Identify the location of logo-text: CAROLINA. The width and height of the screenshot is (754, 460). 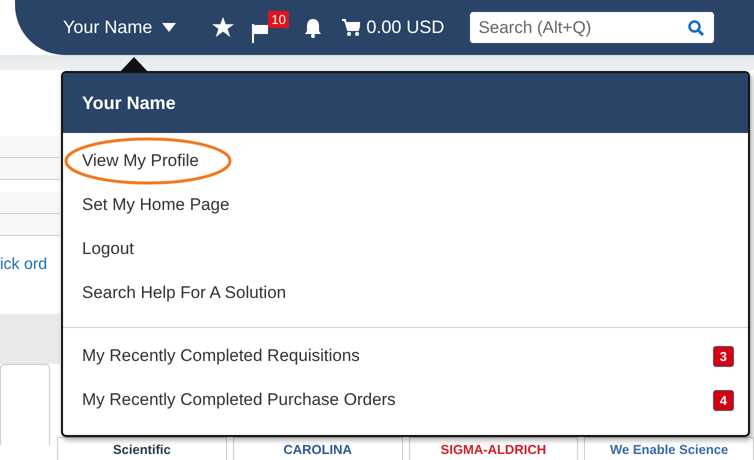
(317, 449).